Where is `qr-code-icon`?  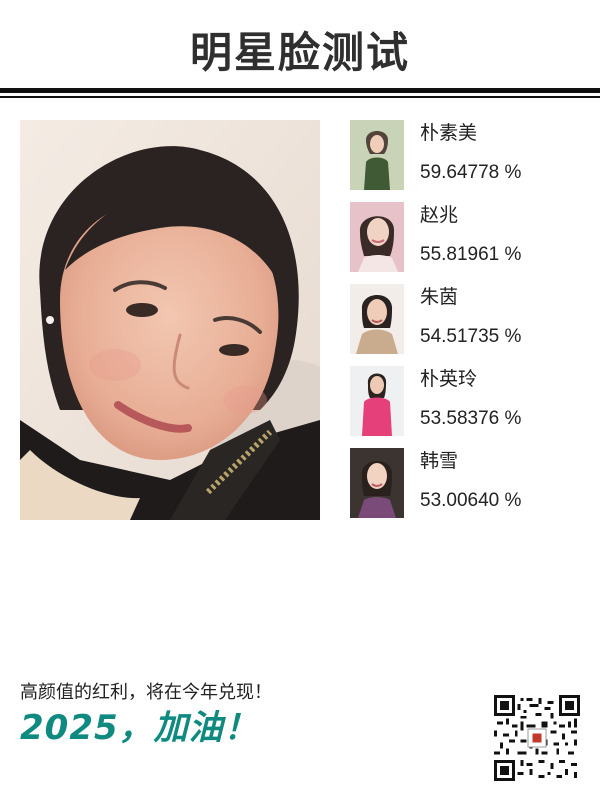 qr-code-icon is located at coordinates (537, 738).